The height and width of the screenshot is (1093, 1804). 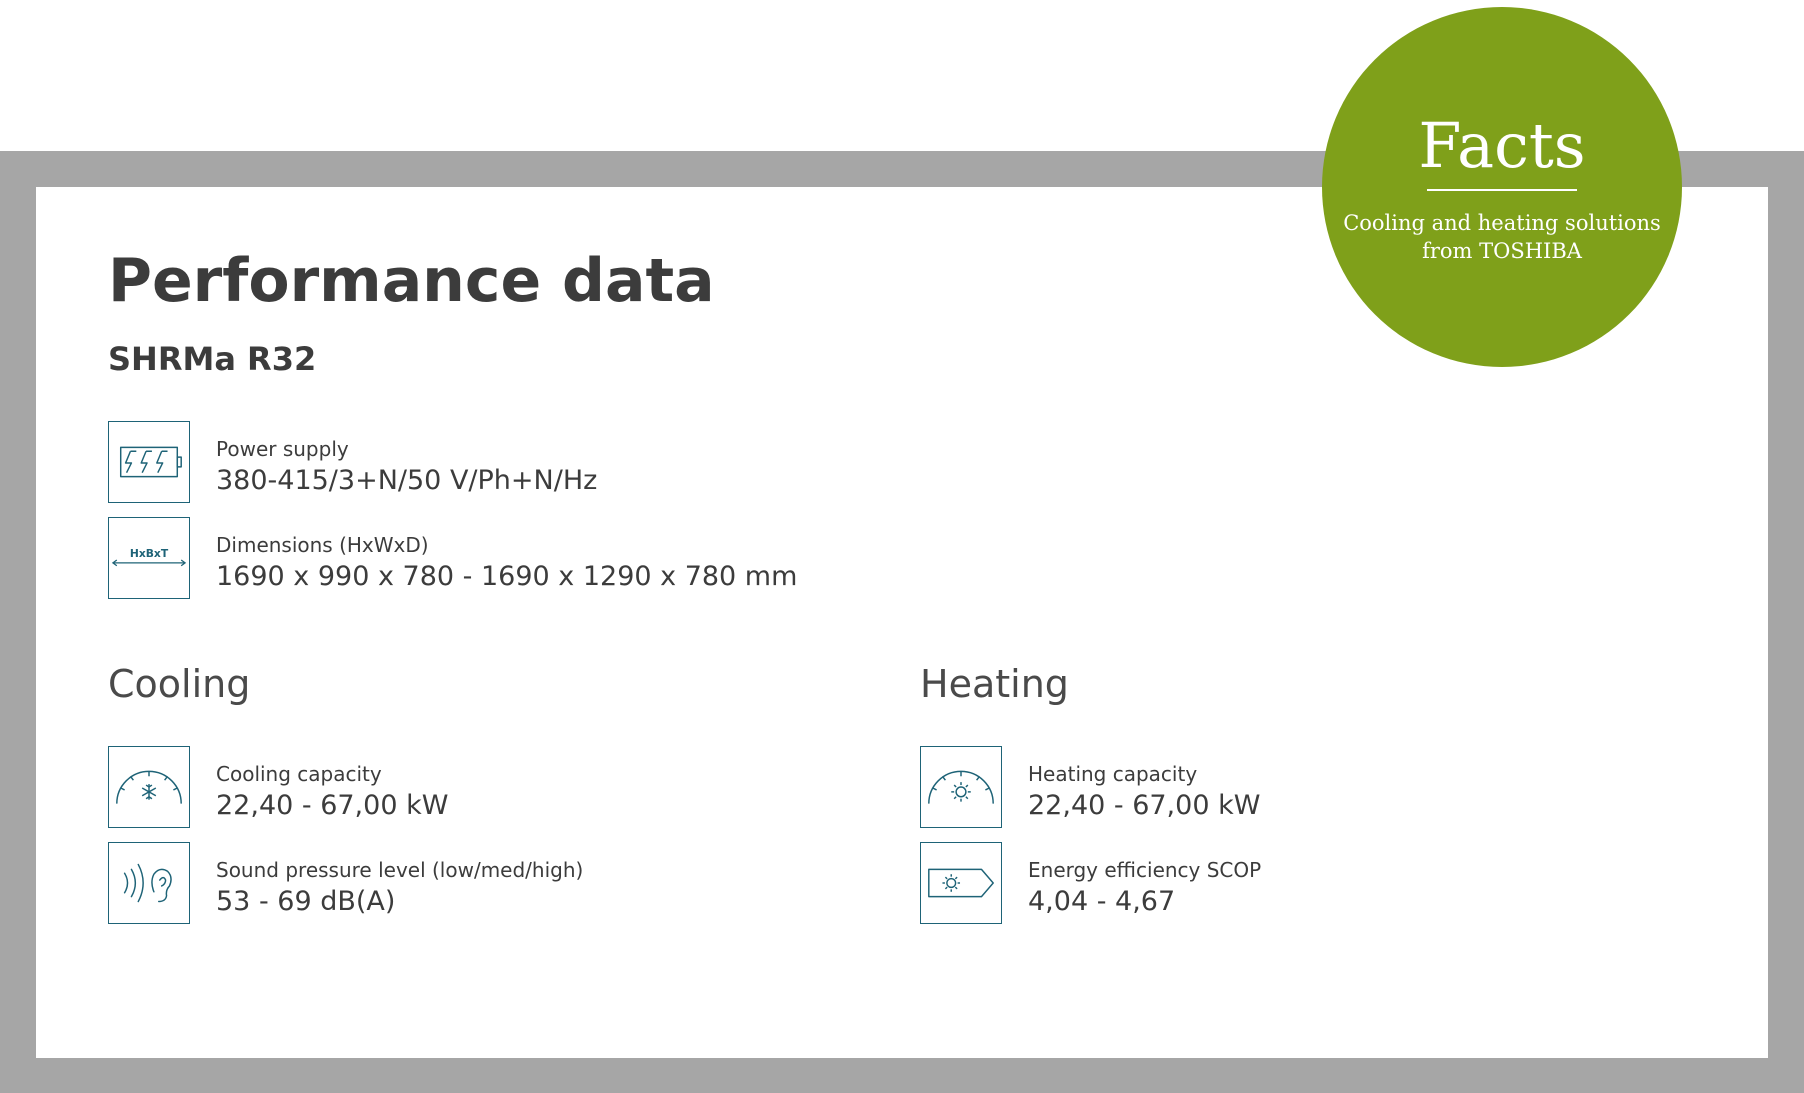 I want to click on energy-efficiency-label-icon, so click(x=961, y=883).